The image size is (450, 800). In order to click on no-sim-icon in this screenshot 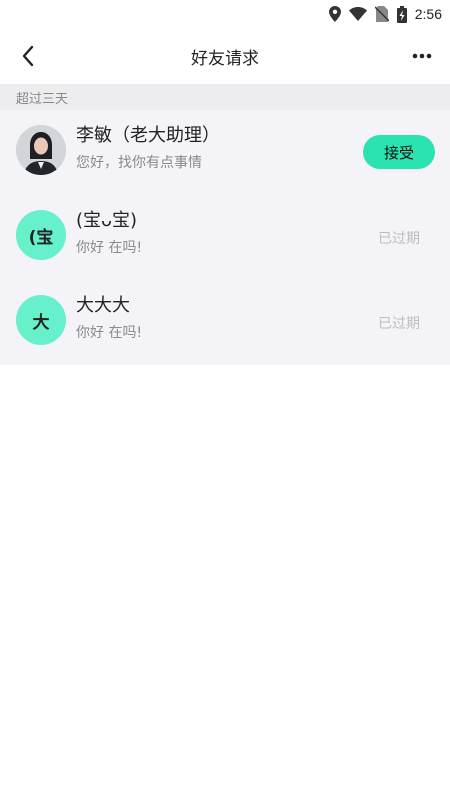, I will do `click(381, 14)`.